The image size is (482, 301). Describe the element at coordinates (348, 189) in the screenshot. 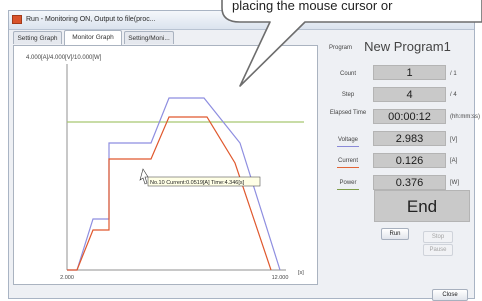

I see `power-color-line` at that location.